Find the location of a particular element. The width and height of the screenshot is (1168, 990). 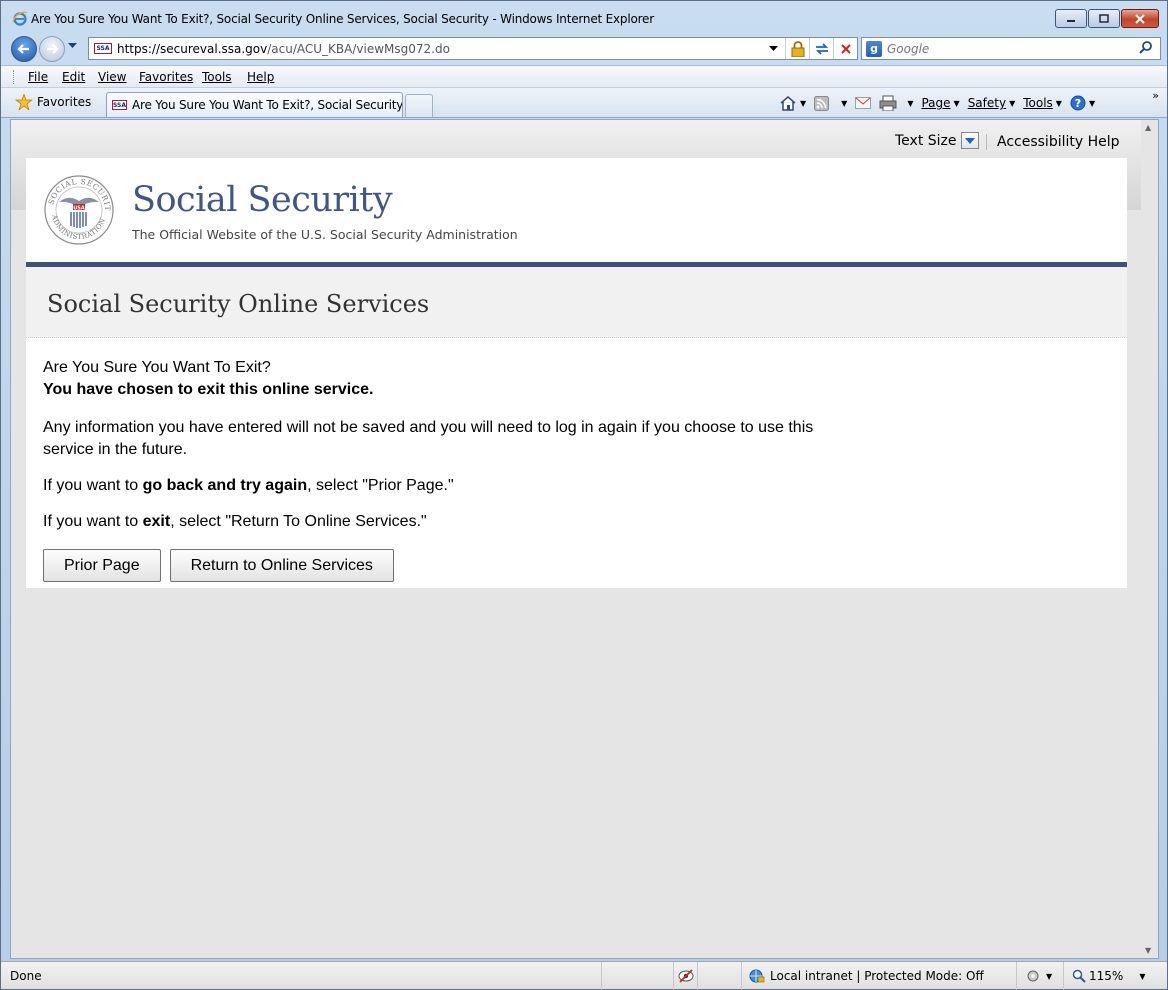

action-buttons: Prior Page Return to Online Services is located at coordinates (223, 565).